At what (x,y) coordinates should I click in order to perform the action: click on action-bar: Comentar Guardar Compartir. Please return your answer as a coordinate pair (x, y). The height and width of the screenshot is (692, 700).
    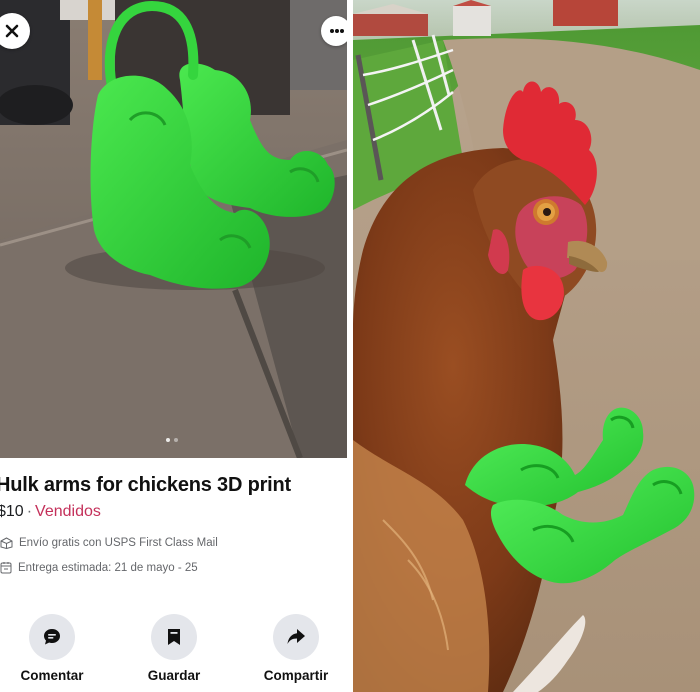
    Looking at the image, I should click on (173, 653).